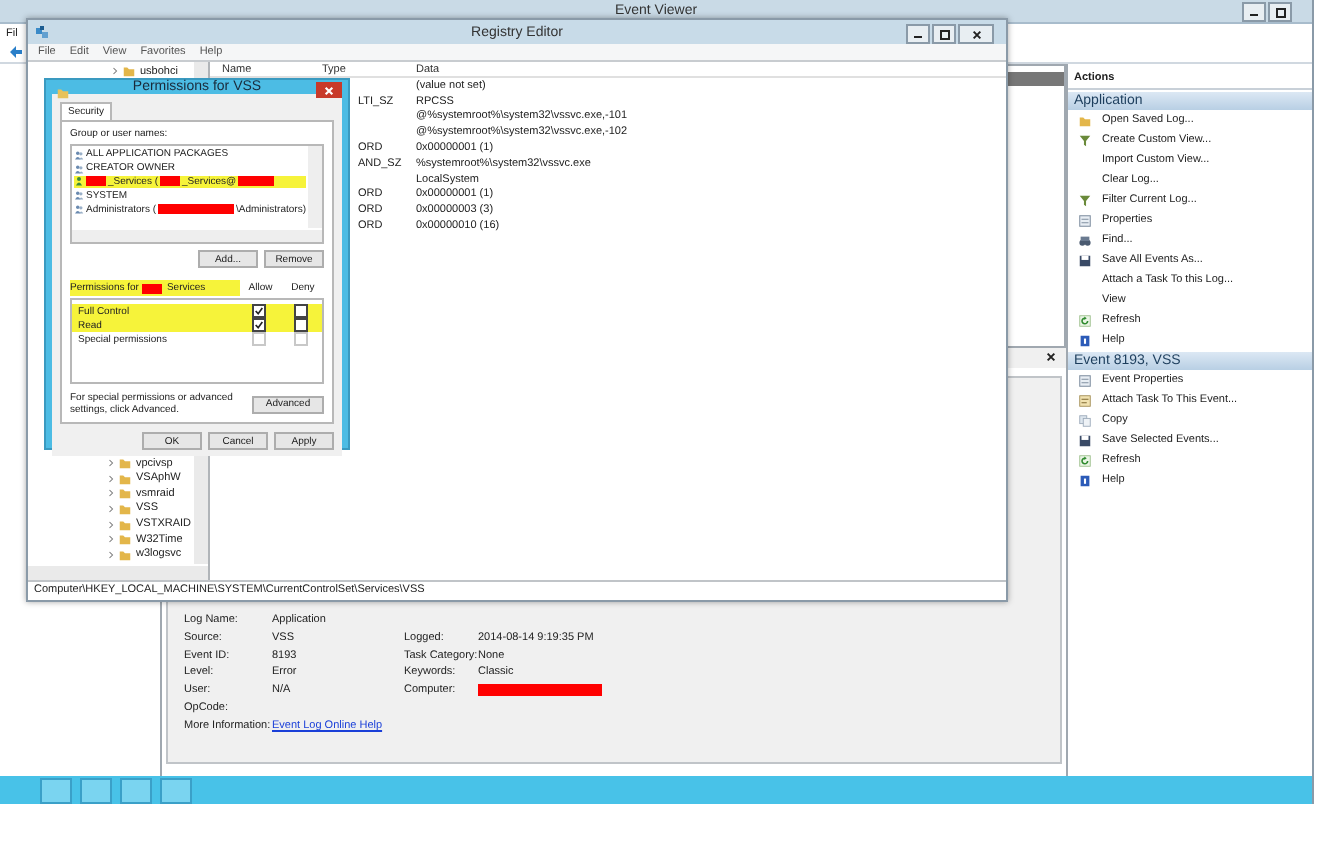 The height and width of the screenshot is (848, 1338). Describe the element at coordinates (1085, 240) in the screenshot. I see `binoculars-icon` at that location.